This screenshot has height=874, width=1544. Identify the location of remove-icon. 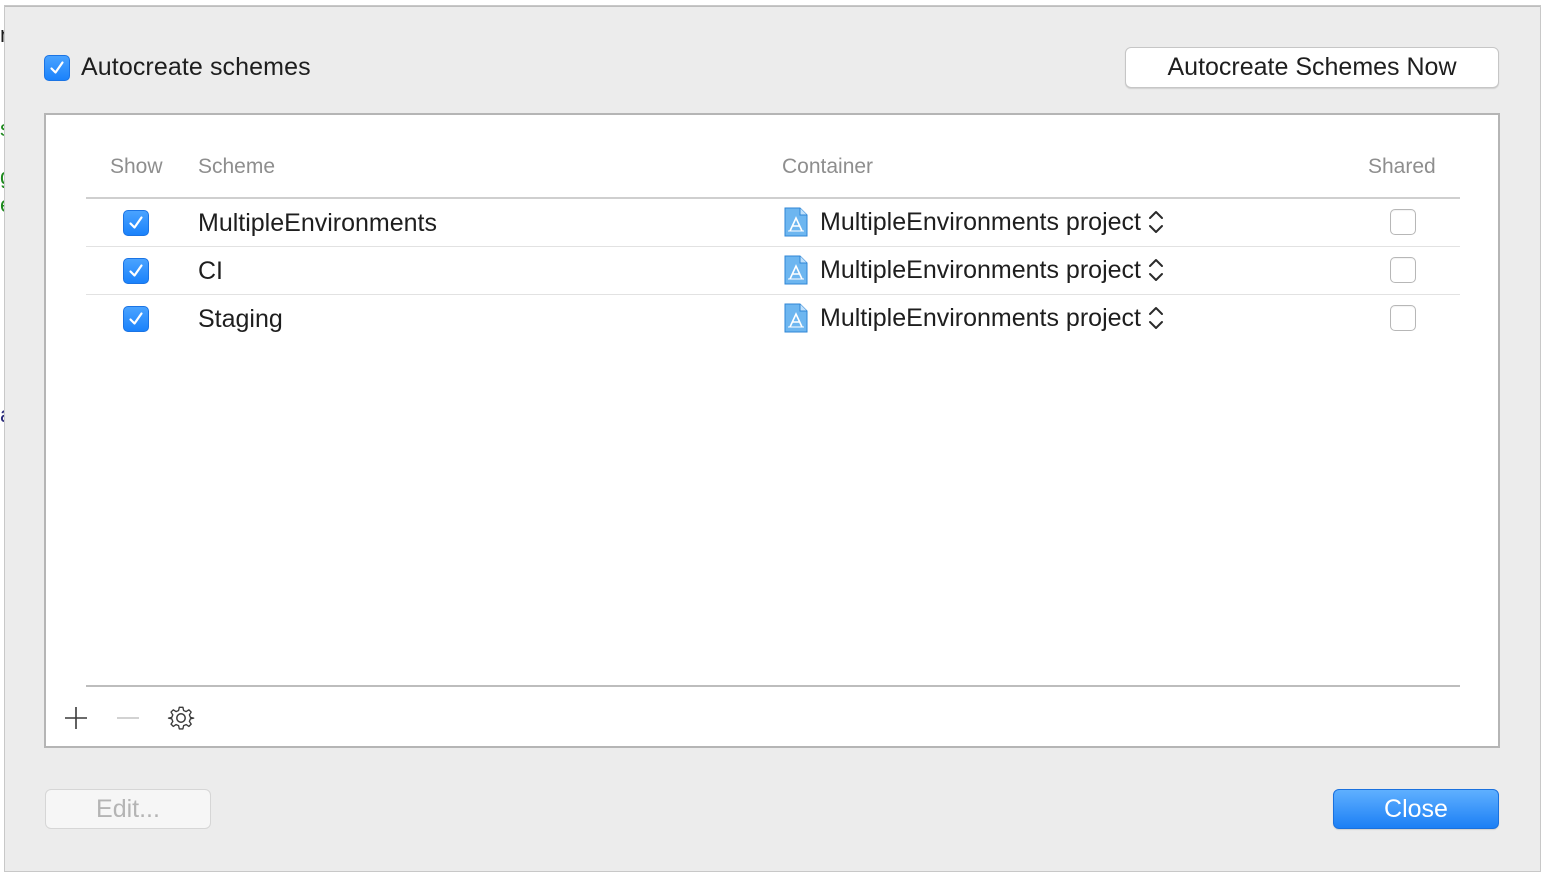
(128, 718).